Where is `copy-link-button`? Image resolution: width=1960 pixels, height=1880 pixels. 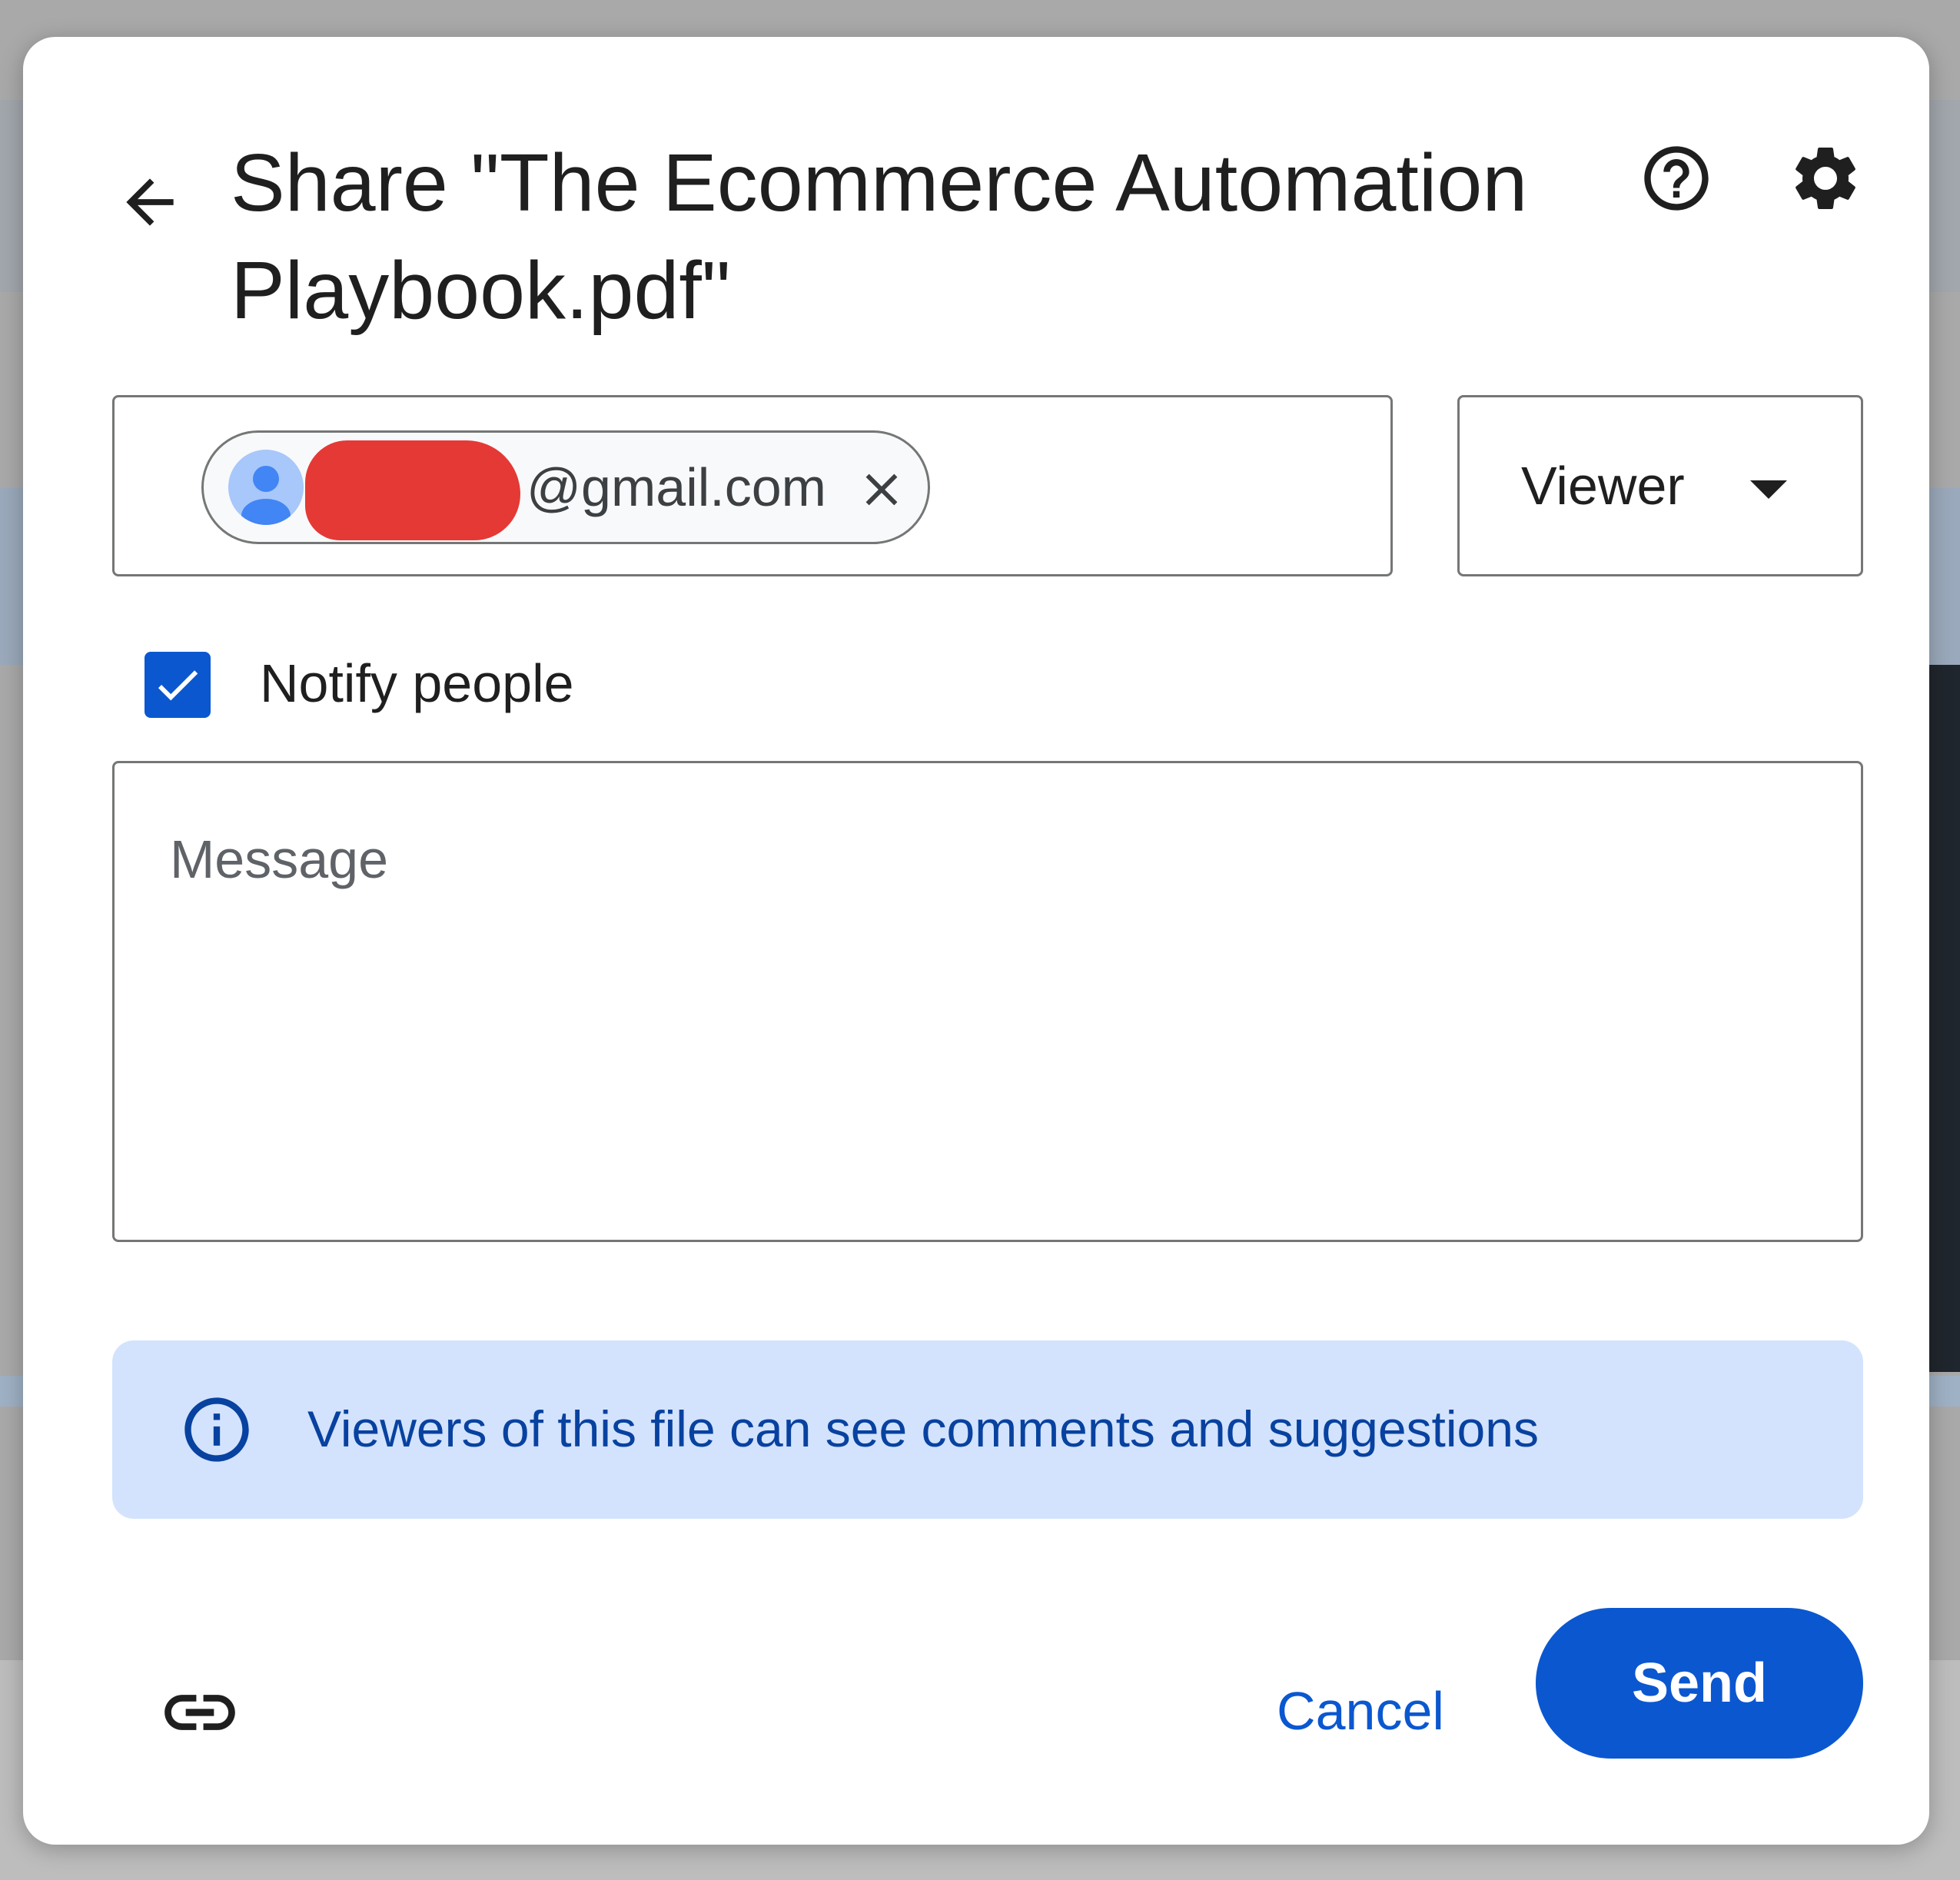 copy-link-button is located at coordinates (200, 1712).